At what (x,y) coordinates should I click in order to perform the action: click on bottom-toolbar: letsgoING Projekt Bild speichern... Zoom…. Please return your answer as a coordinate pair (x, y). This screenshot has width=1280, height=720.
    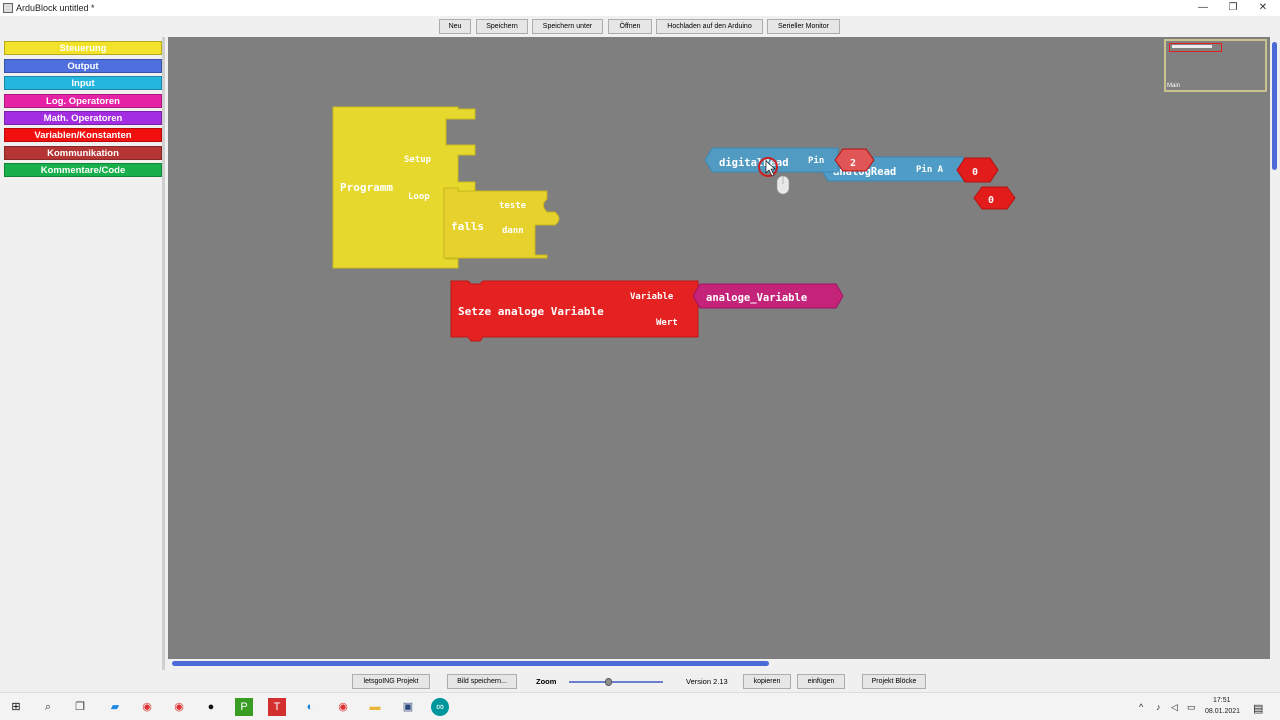
    Looking at the image, I should click on (640, 681).